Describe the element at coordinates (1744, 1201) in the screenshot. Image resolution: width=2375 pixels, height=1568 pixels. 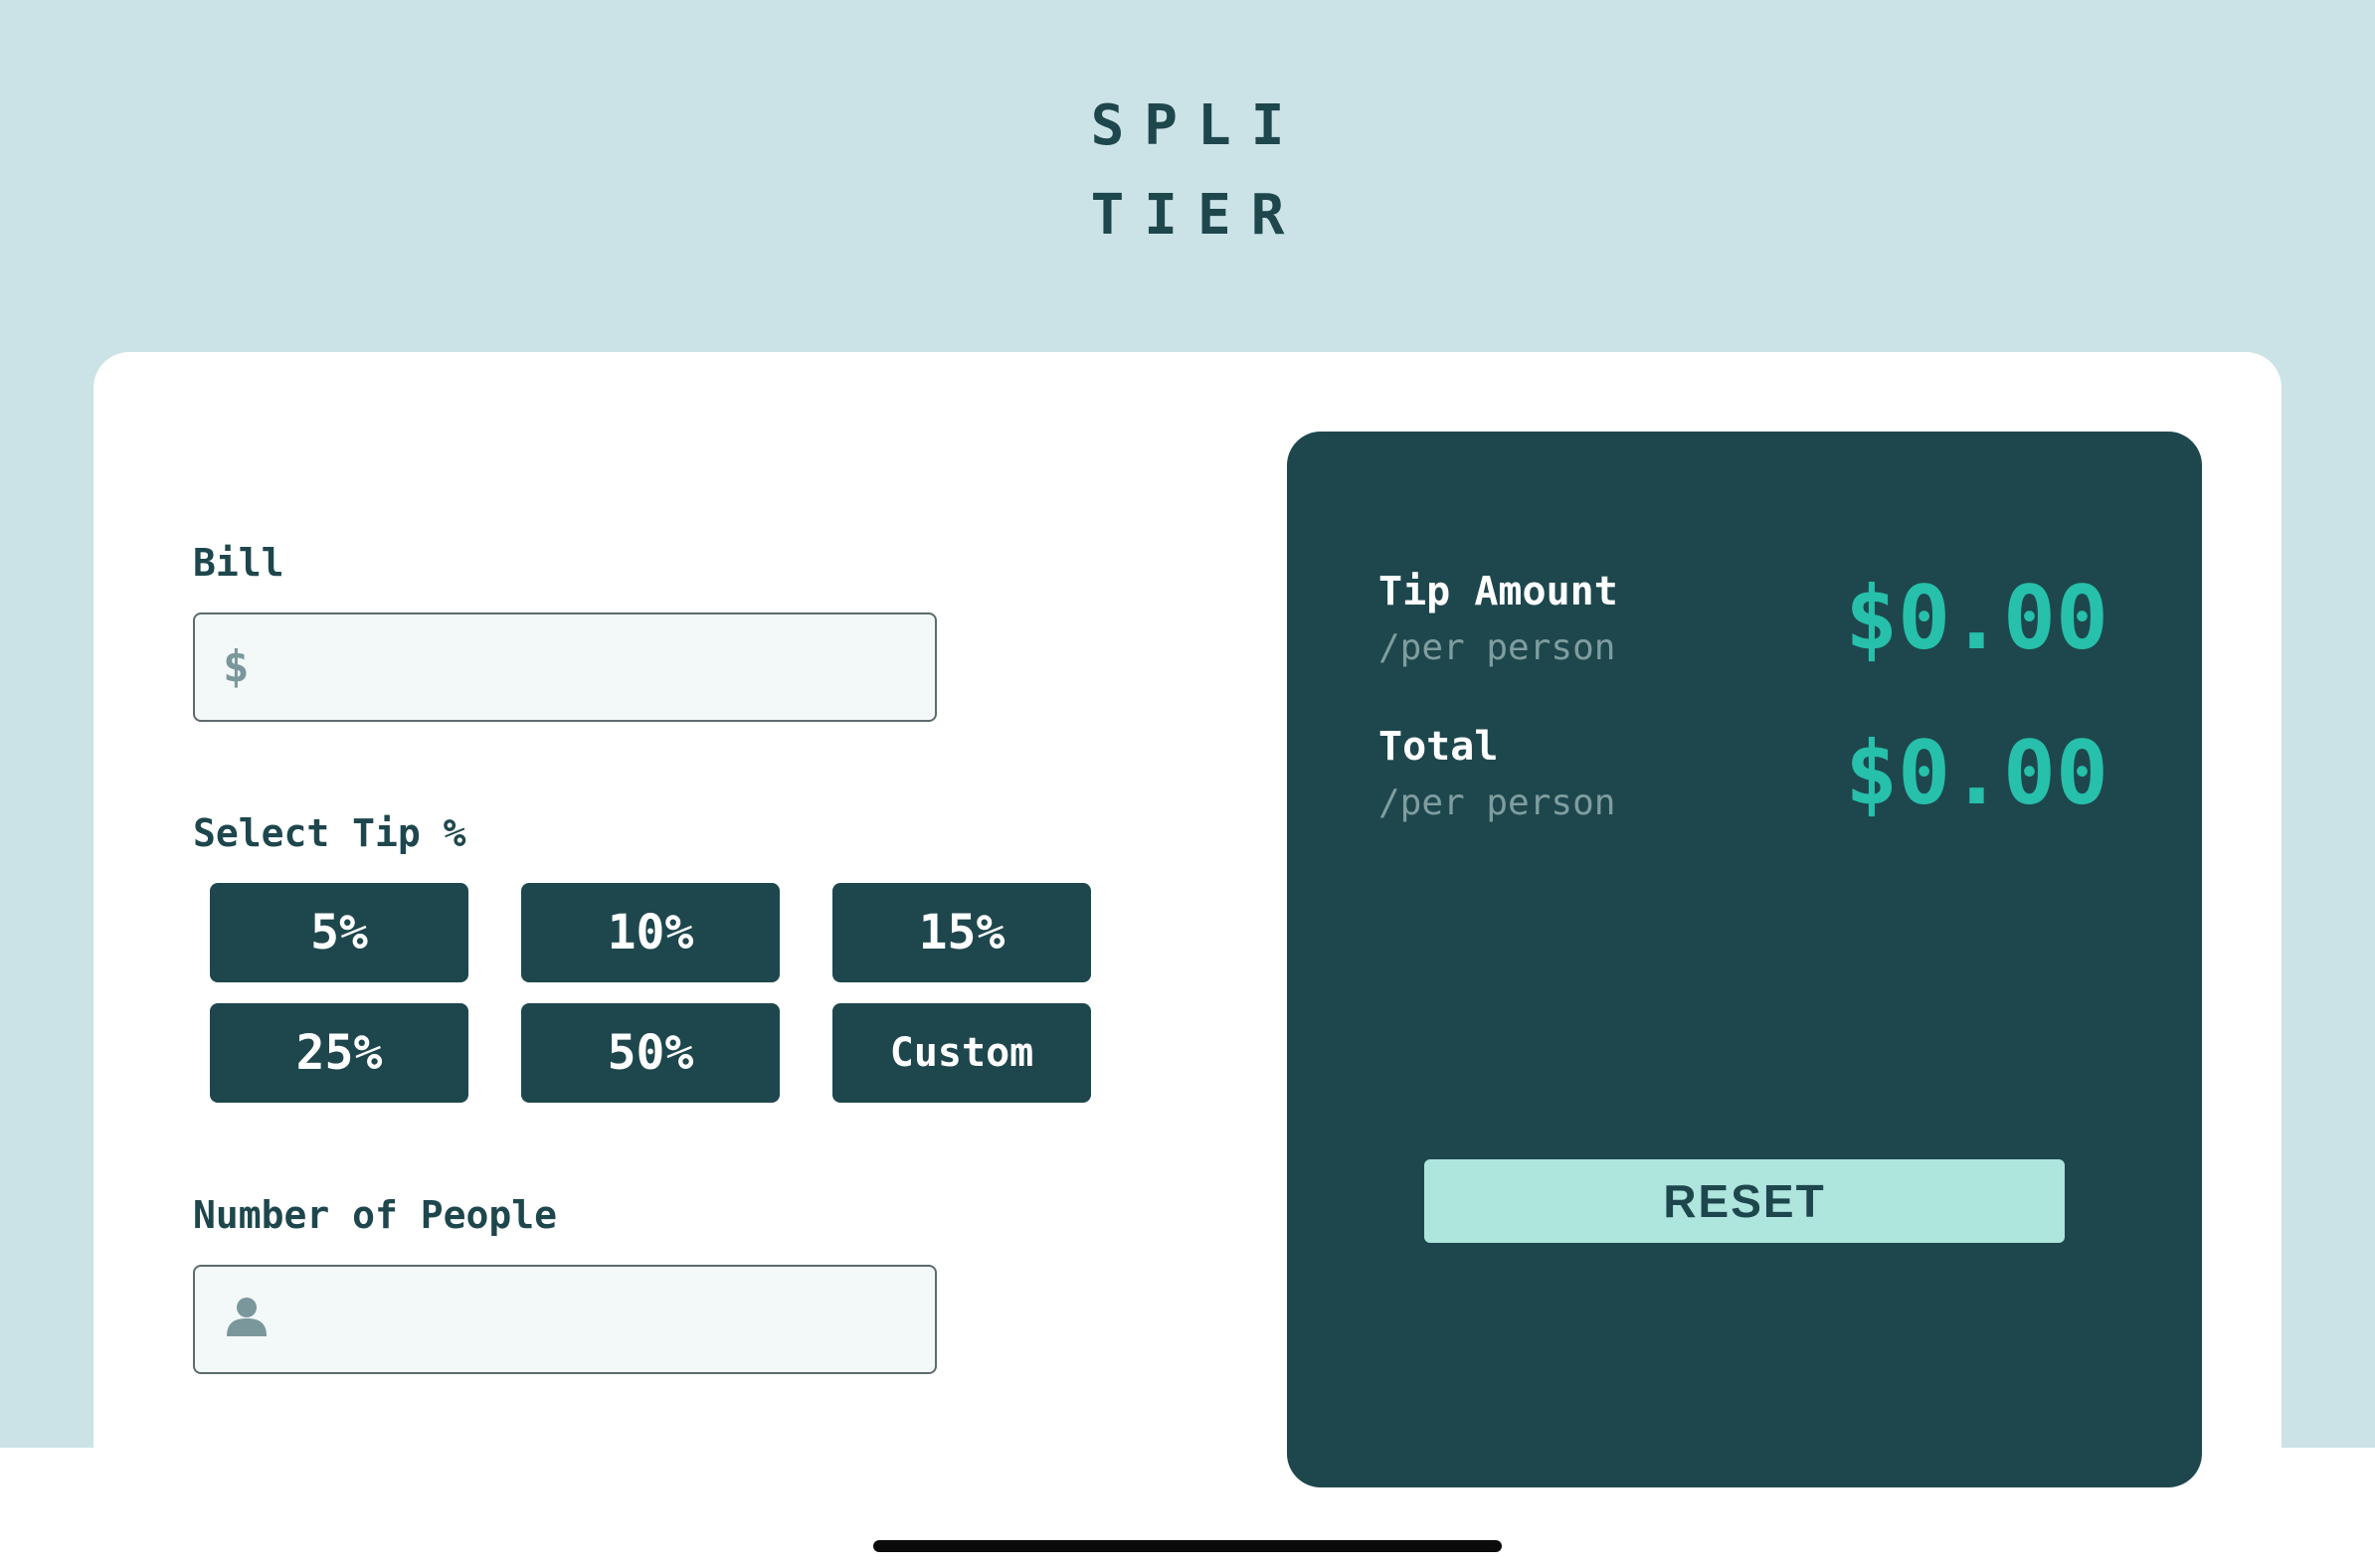
I see `reset-button: RESET` at that location.